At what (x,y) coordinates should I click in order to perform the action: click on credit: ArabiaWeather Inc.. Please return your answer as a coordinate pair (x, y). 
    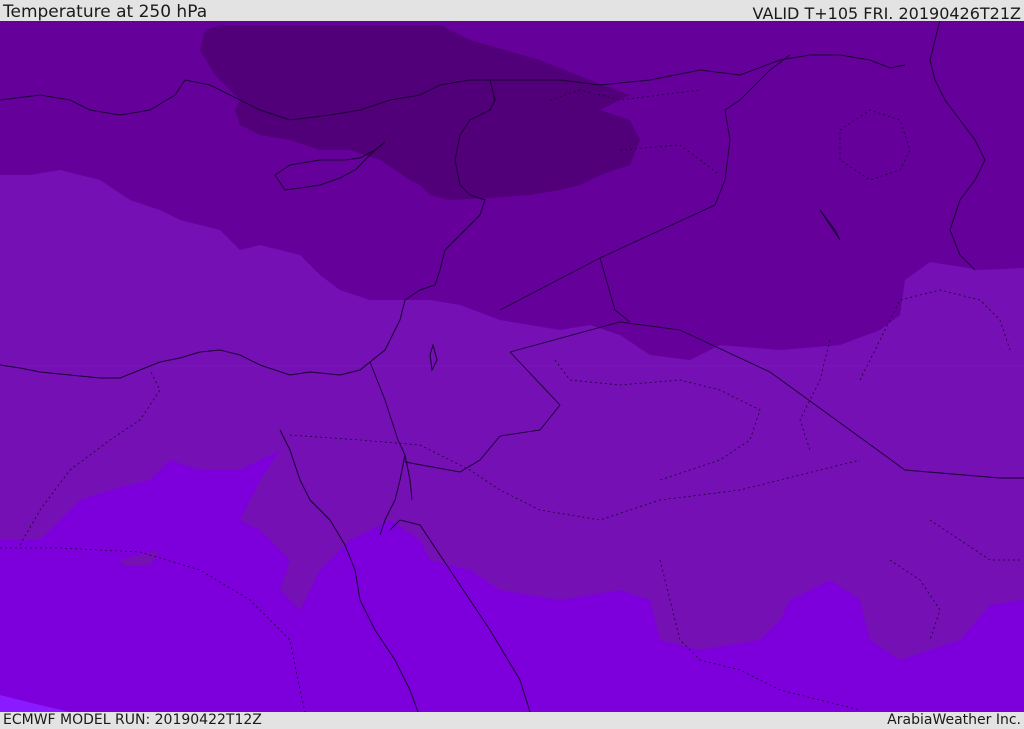
    Looking at the image, I should click on (954, 720).